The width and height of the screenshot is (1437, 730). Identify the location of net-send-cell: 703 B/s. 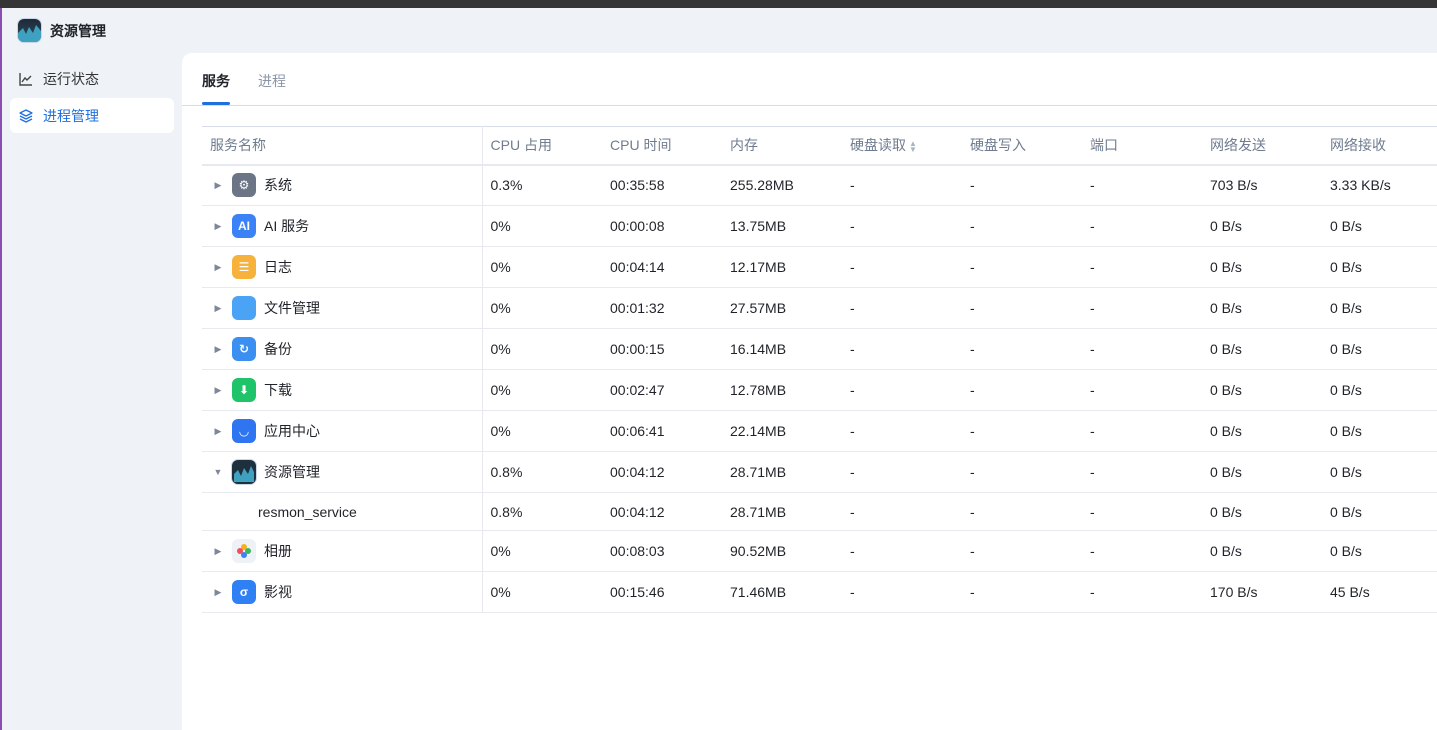
(1262, 185).